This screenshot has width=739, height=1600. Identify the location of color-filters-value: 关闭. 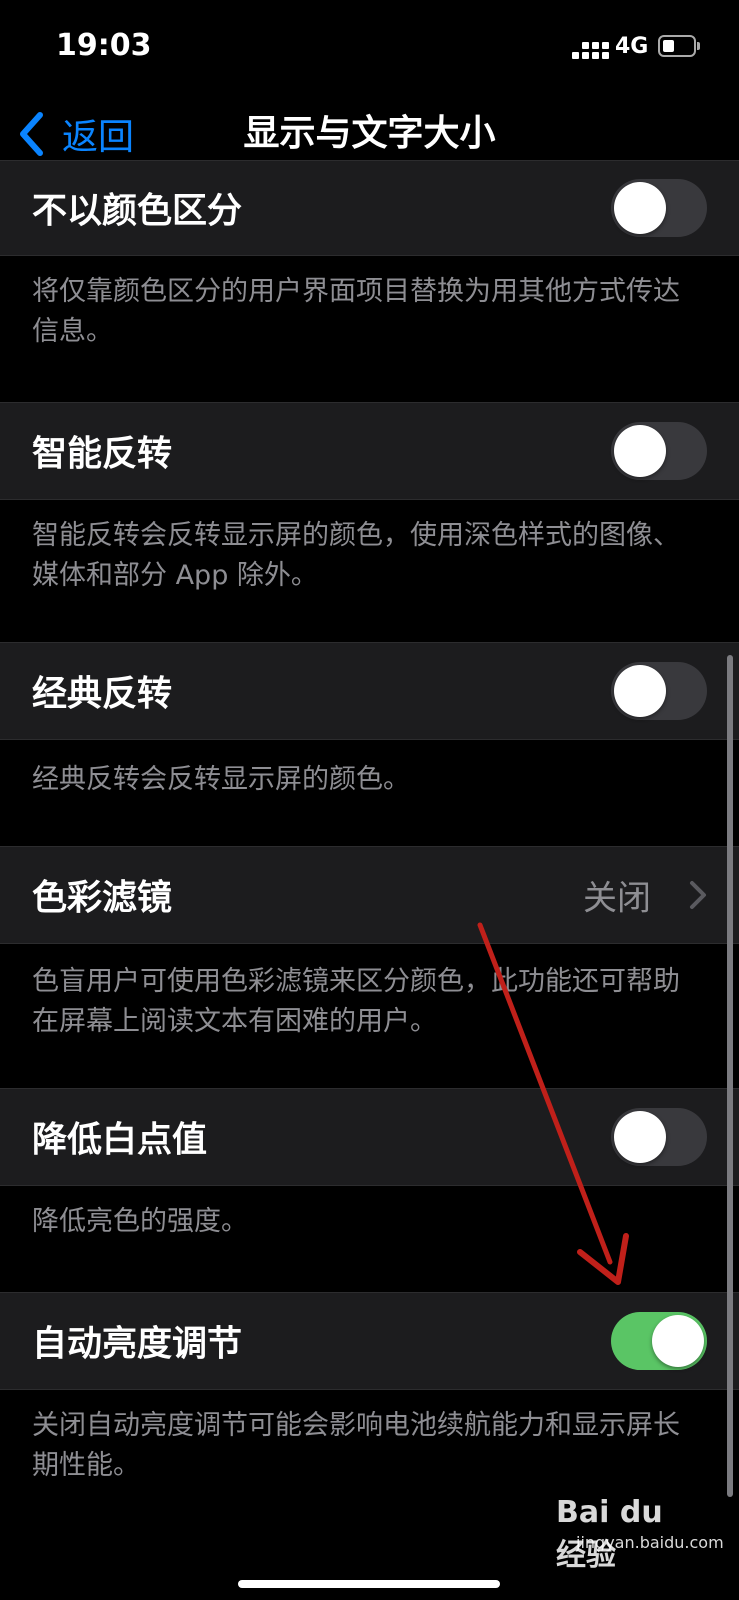
(617, 898).